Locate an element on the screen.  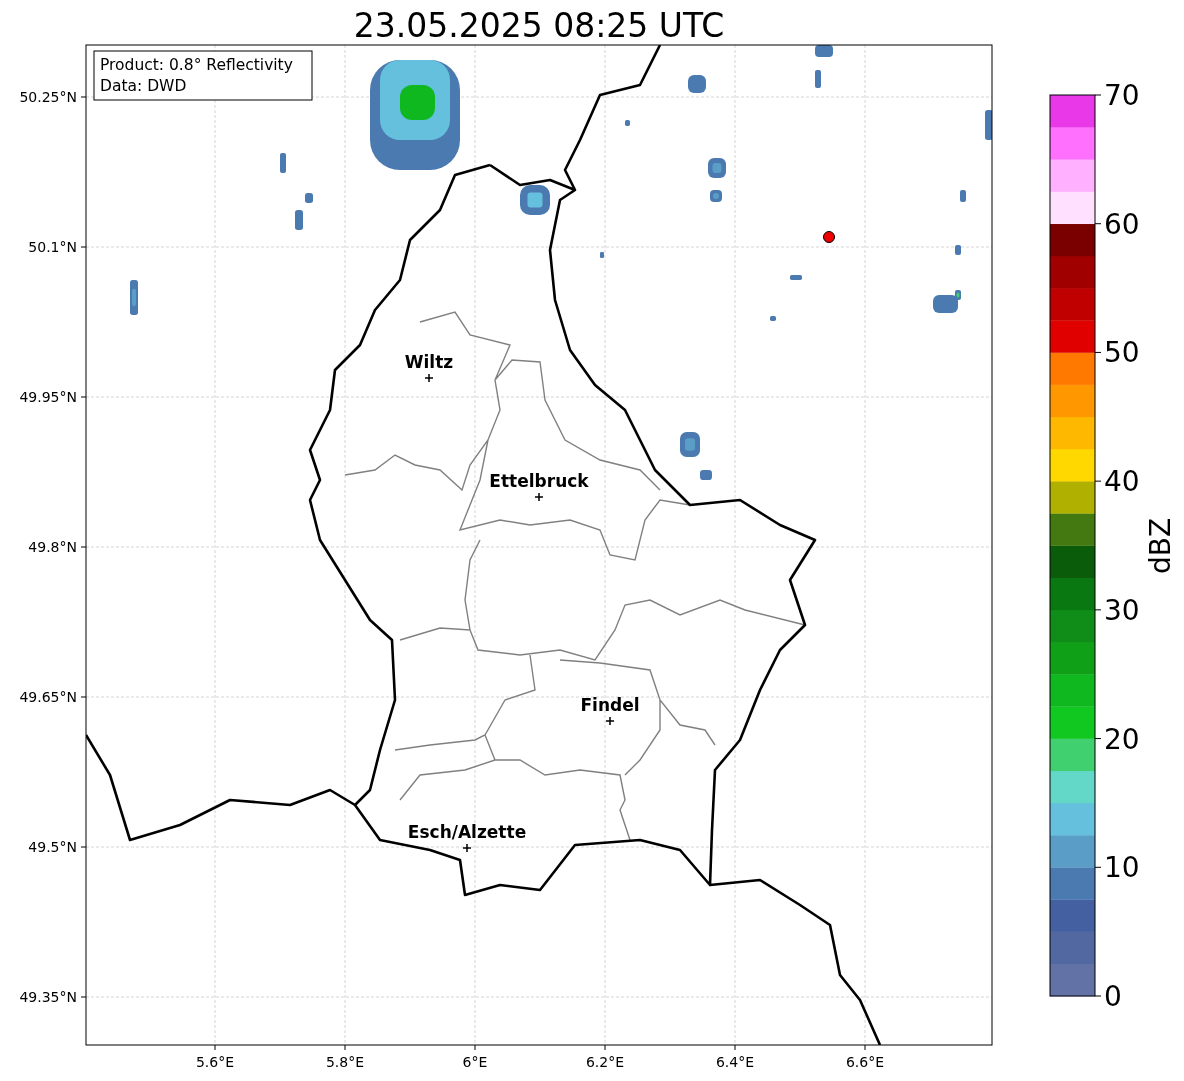
colorbar-tick-label: 0 is located at coordinates (1113, 996).